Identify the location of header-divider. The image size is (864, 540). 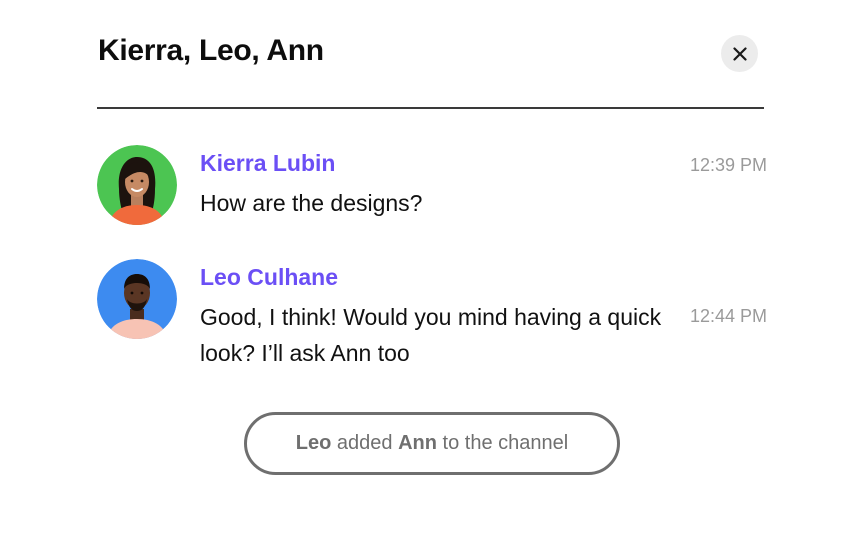
(430, 108).